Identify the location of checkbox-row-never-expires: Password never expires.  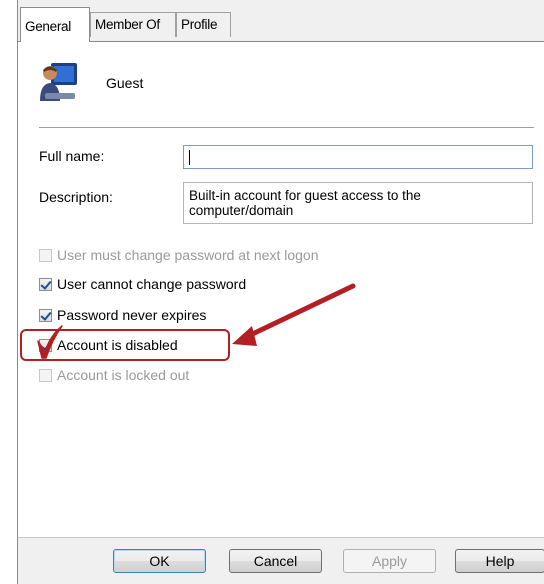
(122, 315).